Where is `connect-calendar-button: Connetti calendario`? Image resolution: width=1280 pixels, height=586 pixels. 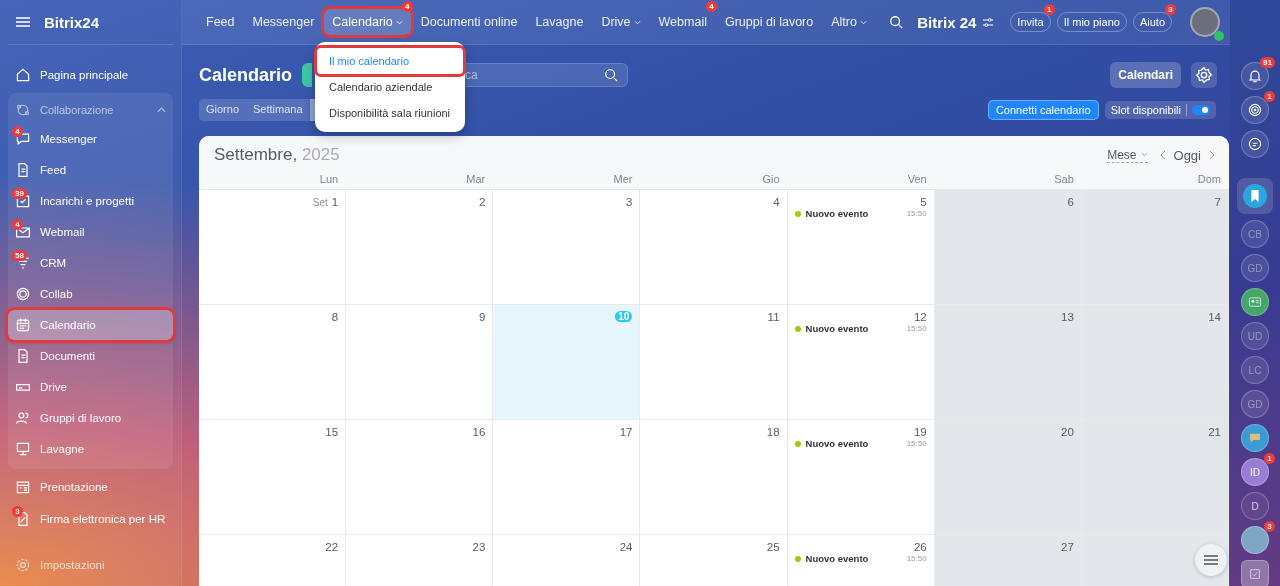 connect-calendar-button: Connetti calendario is located at coordinates (1043, 110).